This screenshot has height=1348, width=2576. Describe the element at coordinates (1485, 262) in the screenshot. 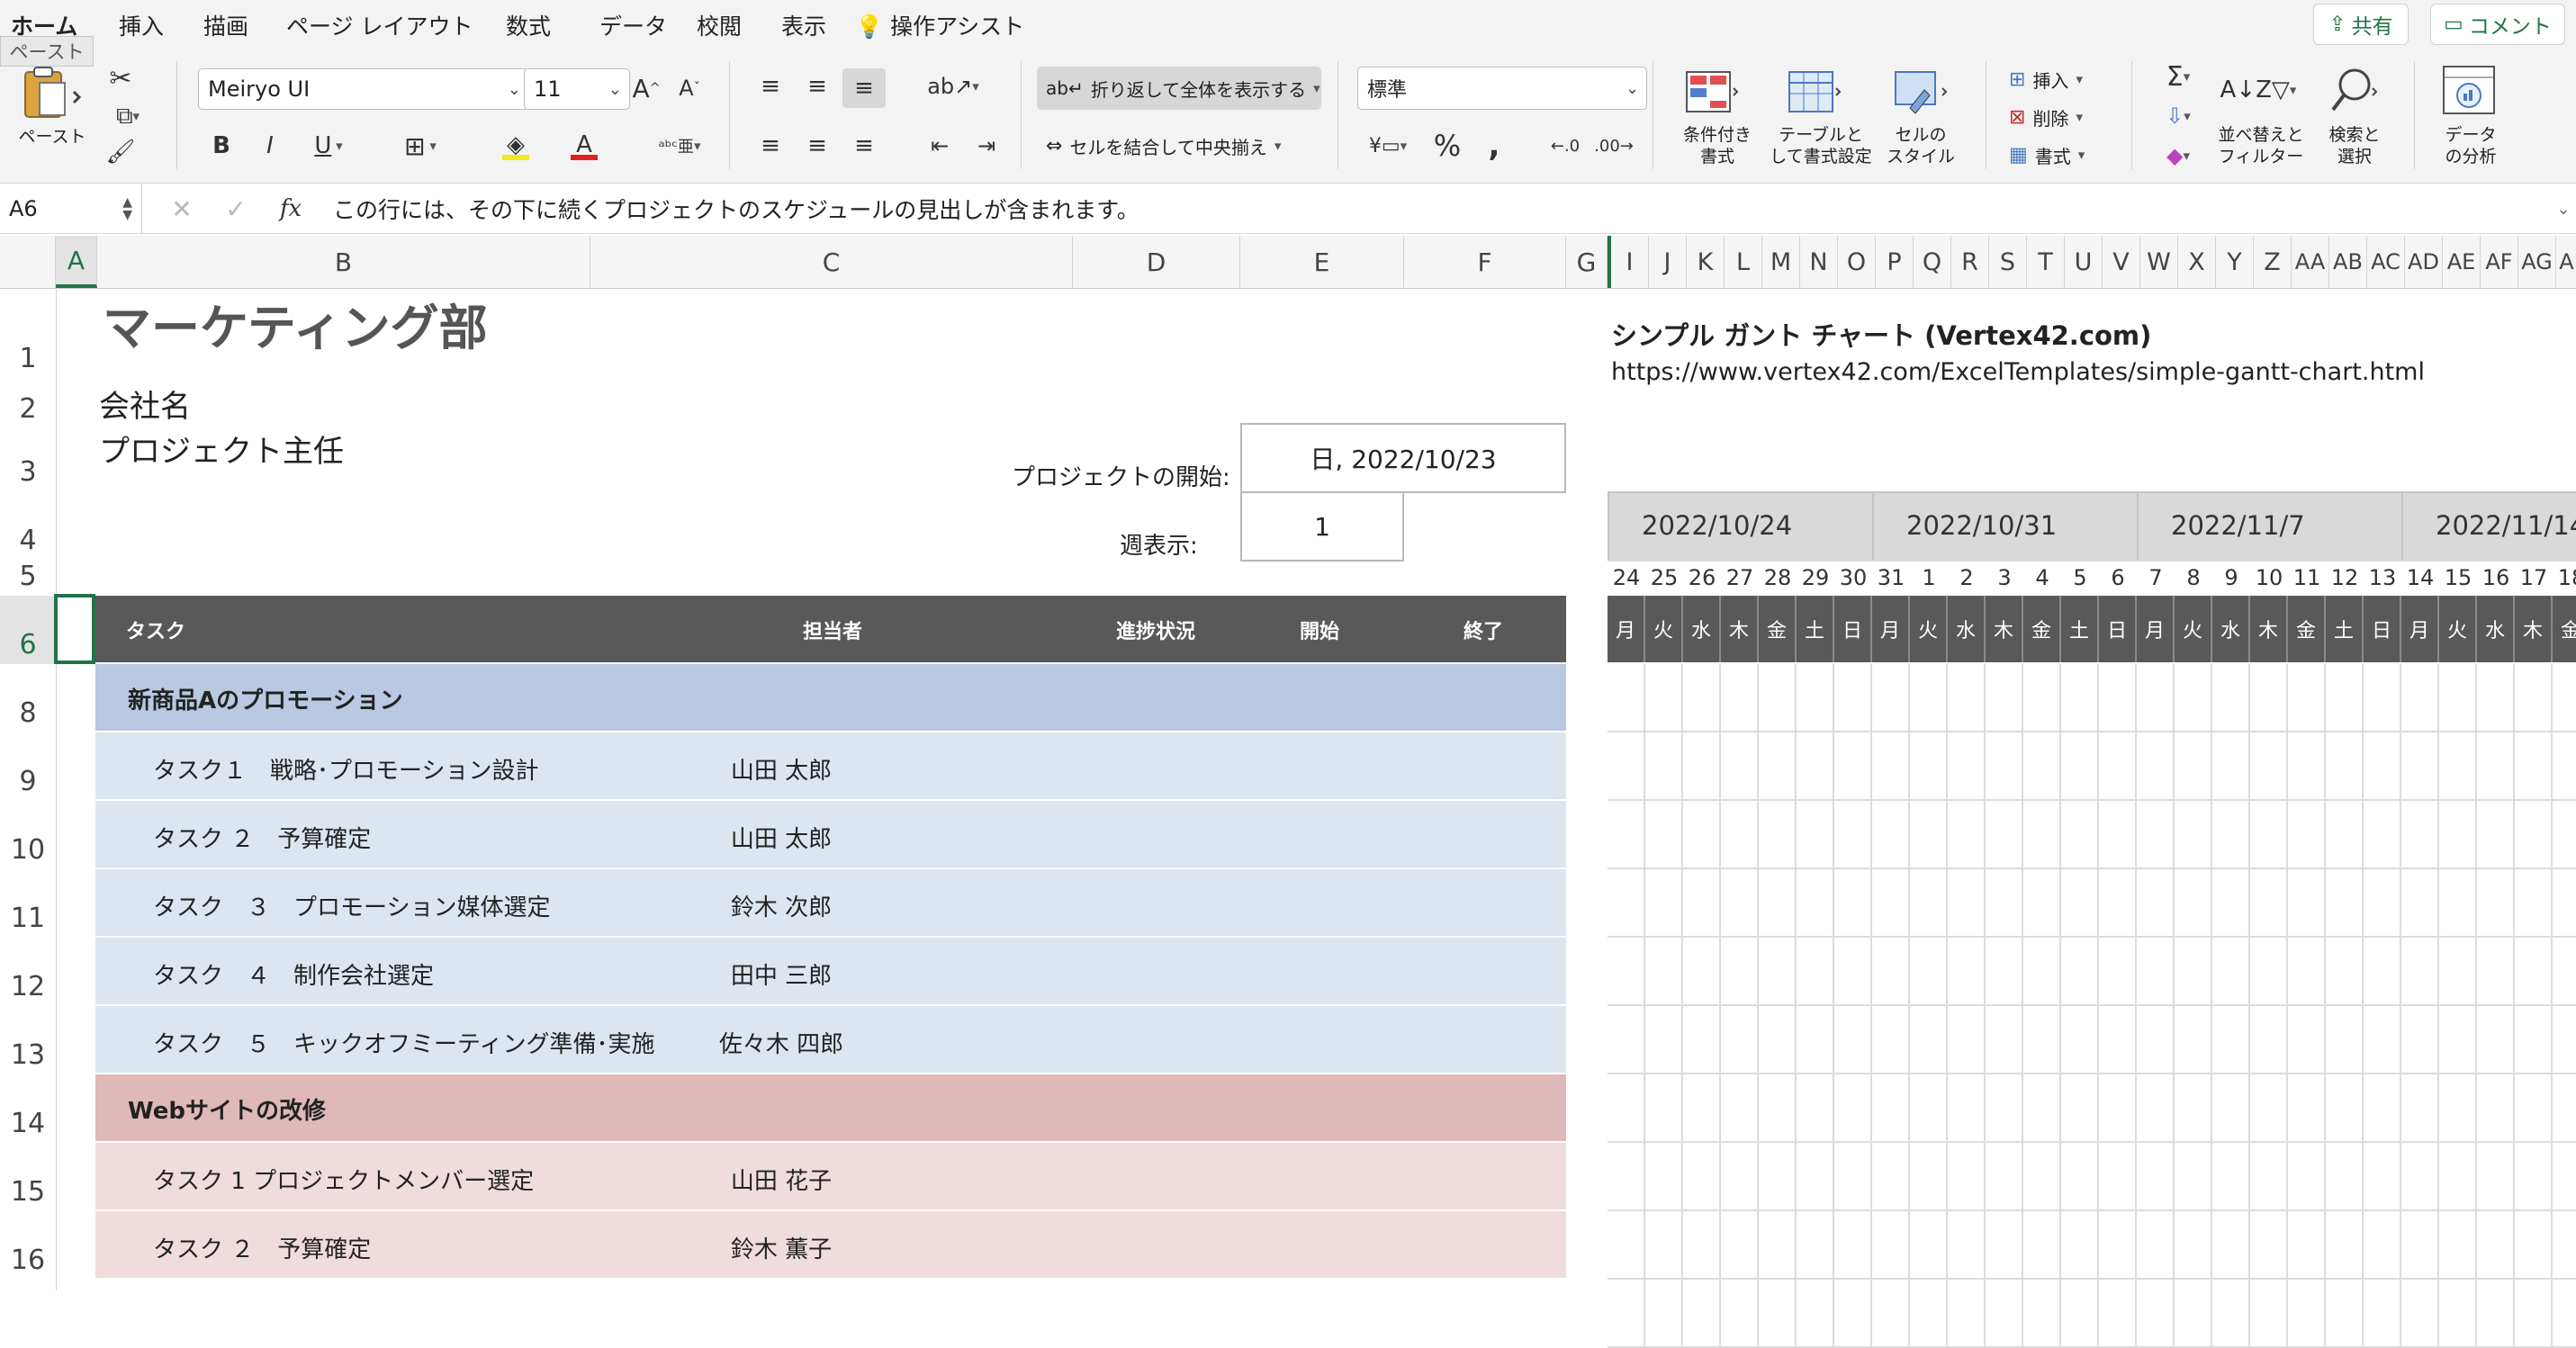

I see `column-header-f: F` at that location.